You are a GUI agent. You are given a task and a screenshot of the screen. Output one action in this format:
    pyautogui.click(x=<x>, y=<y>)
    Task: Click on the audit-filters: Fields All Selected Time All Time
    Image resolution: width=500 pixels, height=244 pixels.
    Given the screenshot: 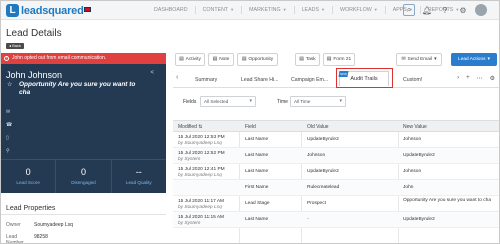 What is the action you would take?
    pyautogui.click(x=336, y=102)
    